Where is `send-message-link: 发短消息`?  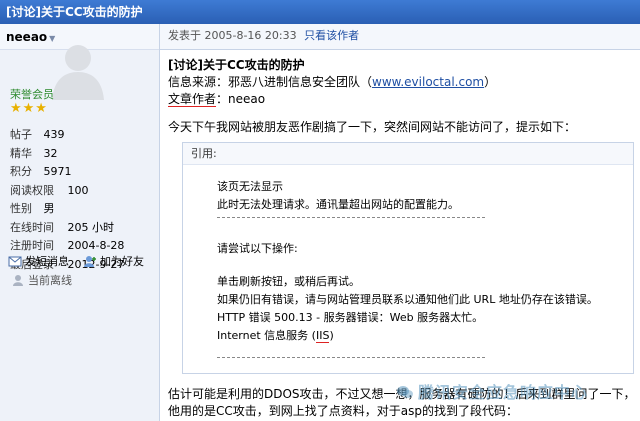
send-message-link: 发短消息 is located at coordinates (47, 261).